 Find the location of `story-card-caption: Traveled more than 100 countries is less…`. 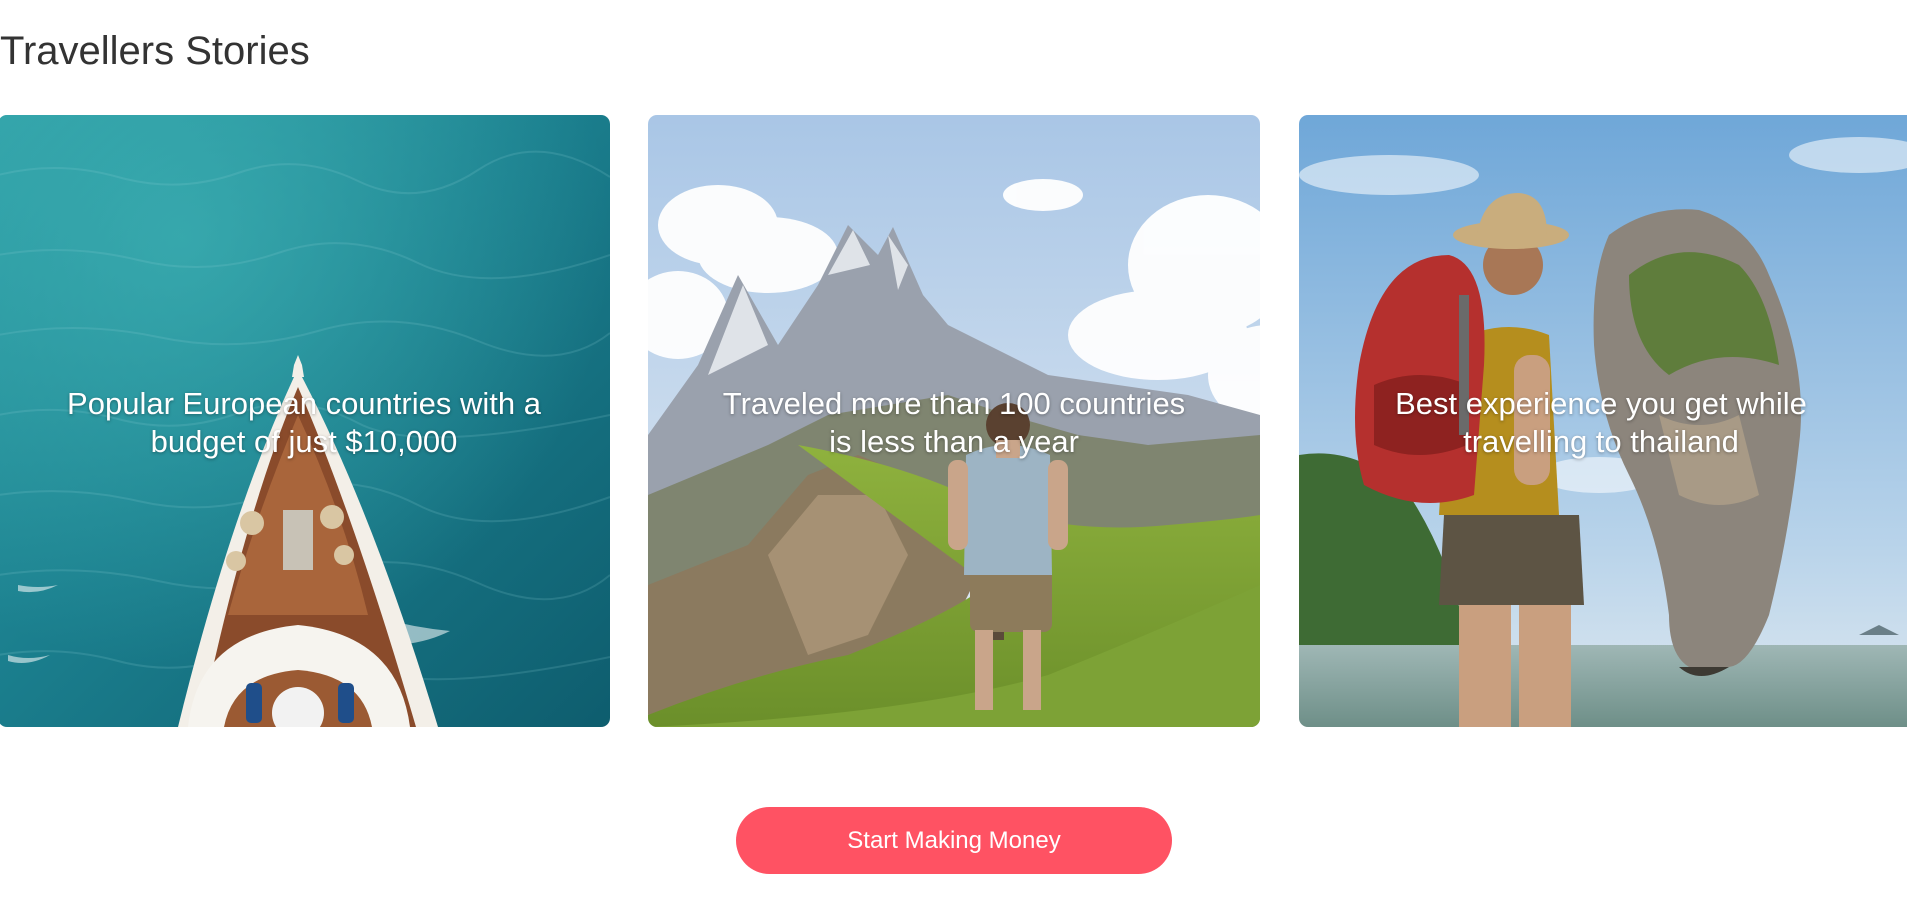

story-card-caption: Traveled more than 100 countries is less… is located at coordinates (954, 422).